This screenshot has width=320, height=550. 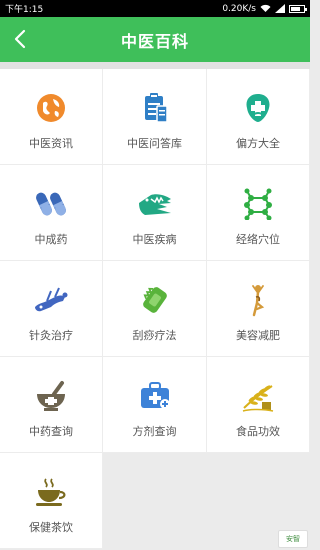 What do you see at coordinates (258, 431) in the screenshot?
I see `grid-item-label: 食品功效` at bounding box center [258, 431].